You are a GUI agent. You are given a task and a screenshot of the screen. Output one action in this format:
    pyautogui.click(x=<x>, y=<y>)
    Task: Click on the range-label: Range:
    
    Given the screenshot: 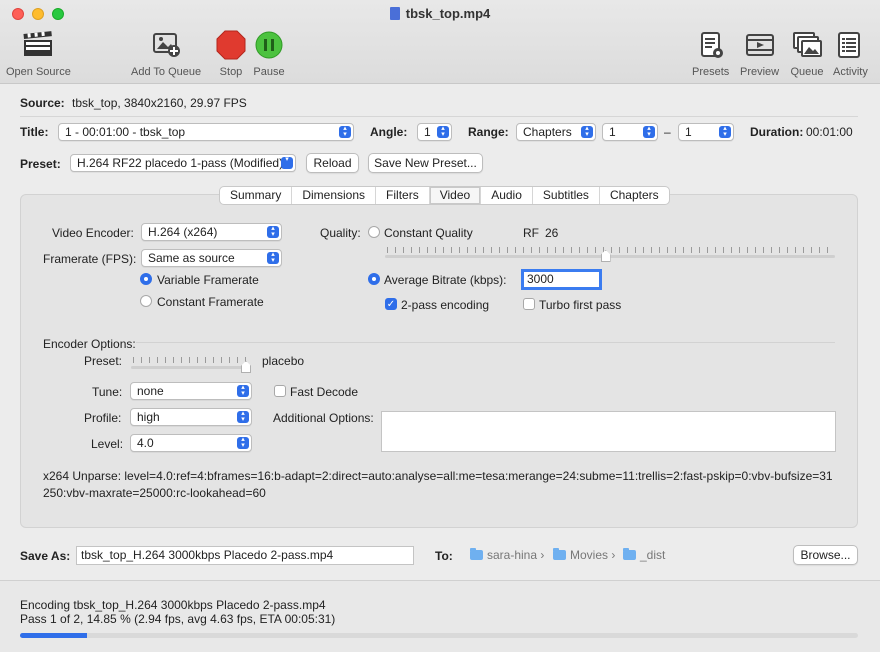 What is the action you would take?
    pyautogui.click(x=488, y=132)
    